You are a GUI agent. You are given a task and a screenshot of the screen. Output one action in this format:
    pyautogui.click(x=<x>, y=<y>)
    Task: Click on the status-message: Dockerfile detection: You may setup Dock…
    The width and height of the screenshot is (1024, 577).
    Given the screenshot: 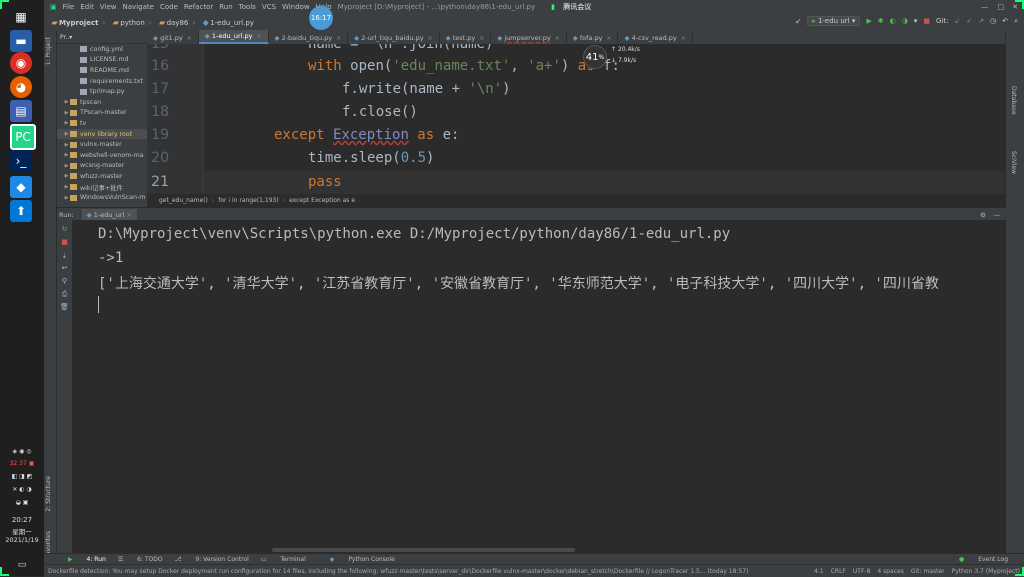 What is the action you would take?
    pyautogui.click(x=398, y=571)
    